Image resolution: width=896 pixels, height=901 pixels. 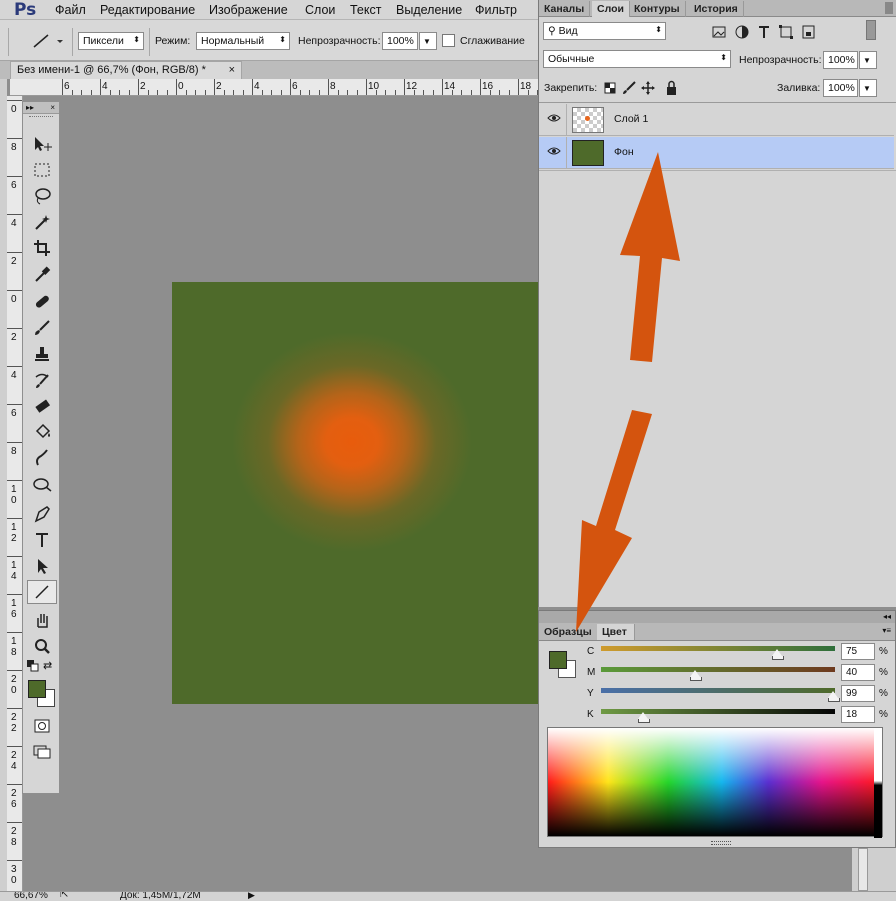 I want to click on scrollbar-thumb, so click(x=863, y=869).